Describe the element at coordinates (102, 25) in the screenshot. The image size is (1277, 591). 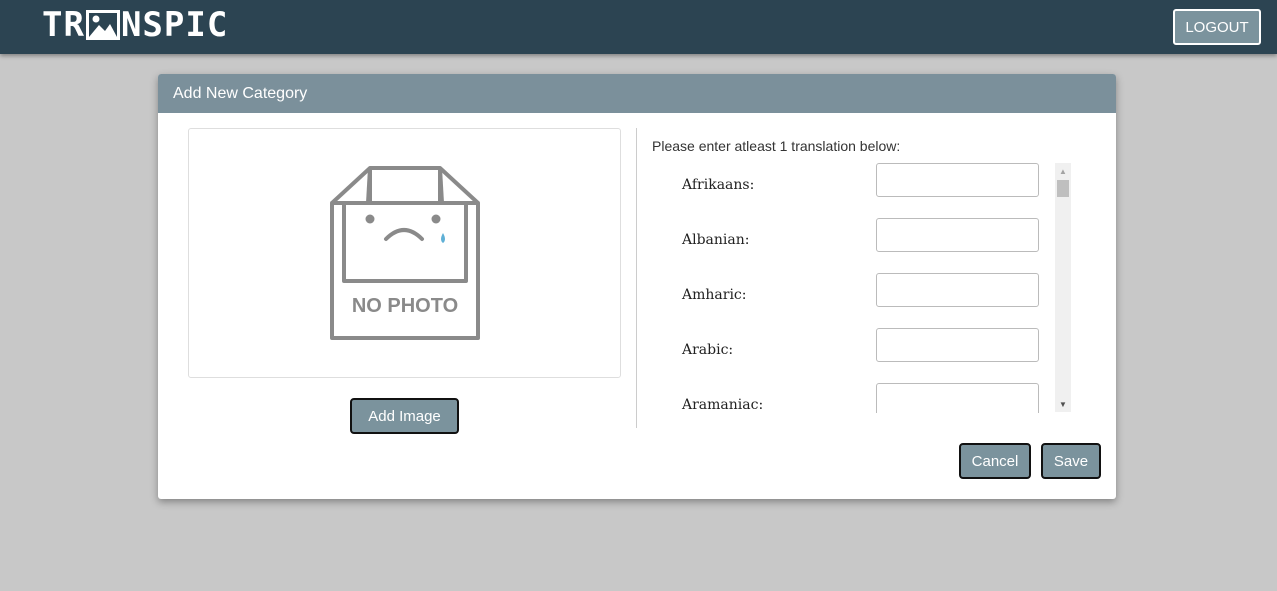
I see `picture-icon` at that location.